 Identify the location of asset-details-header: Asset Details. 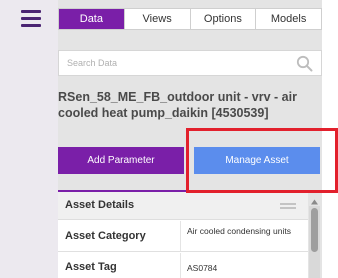
(183, 206).